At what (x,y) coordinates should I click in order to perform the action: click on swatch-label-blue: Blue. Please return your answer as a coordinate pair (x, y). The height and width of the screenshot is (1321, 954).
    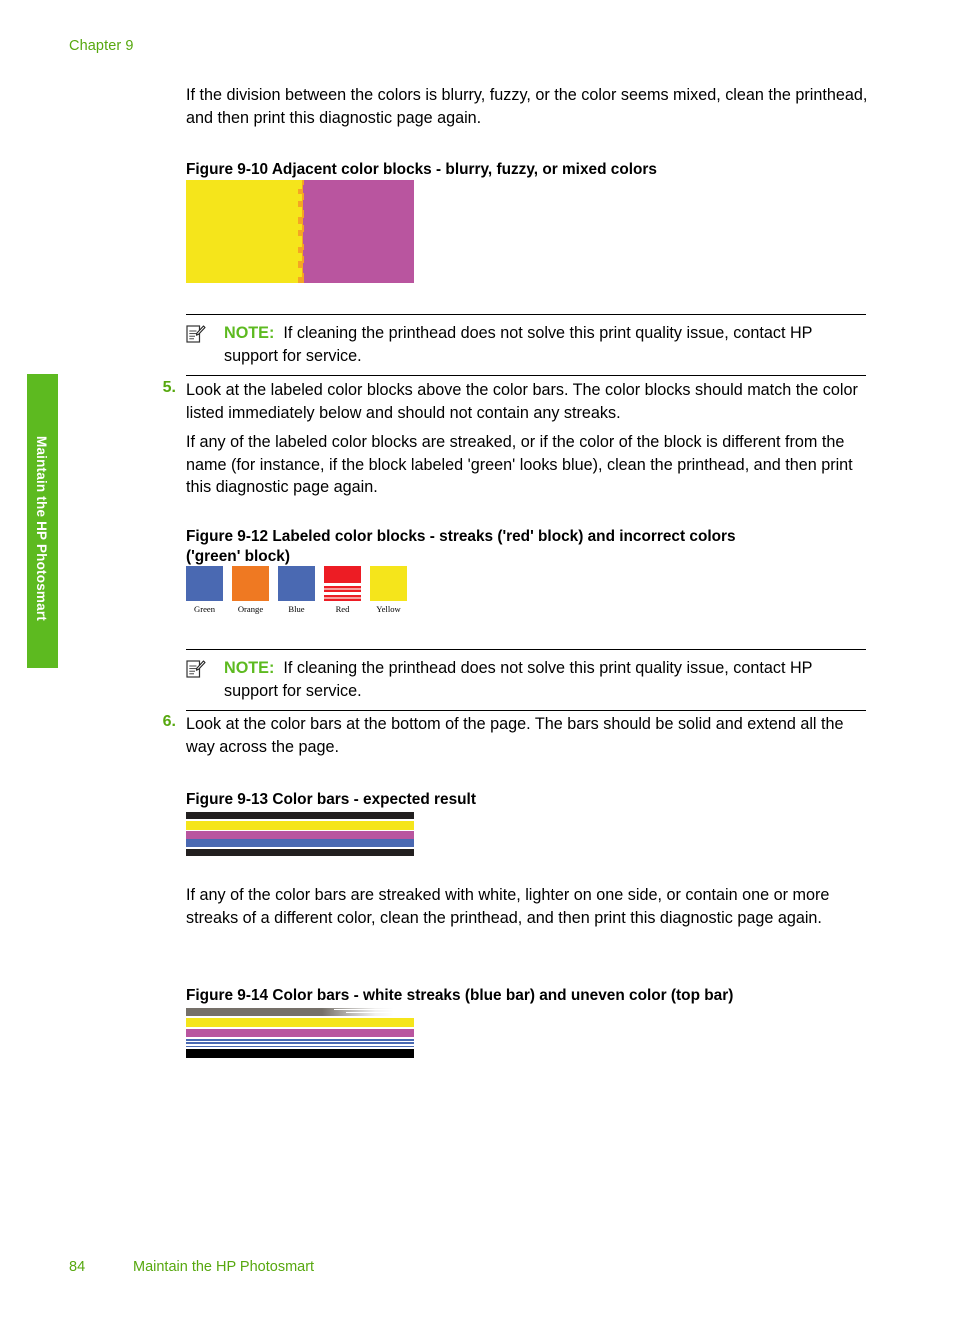
    Looking at the image, I should click on (296, 609).